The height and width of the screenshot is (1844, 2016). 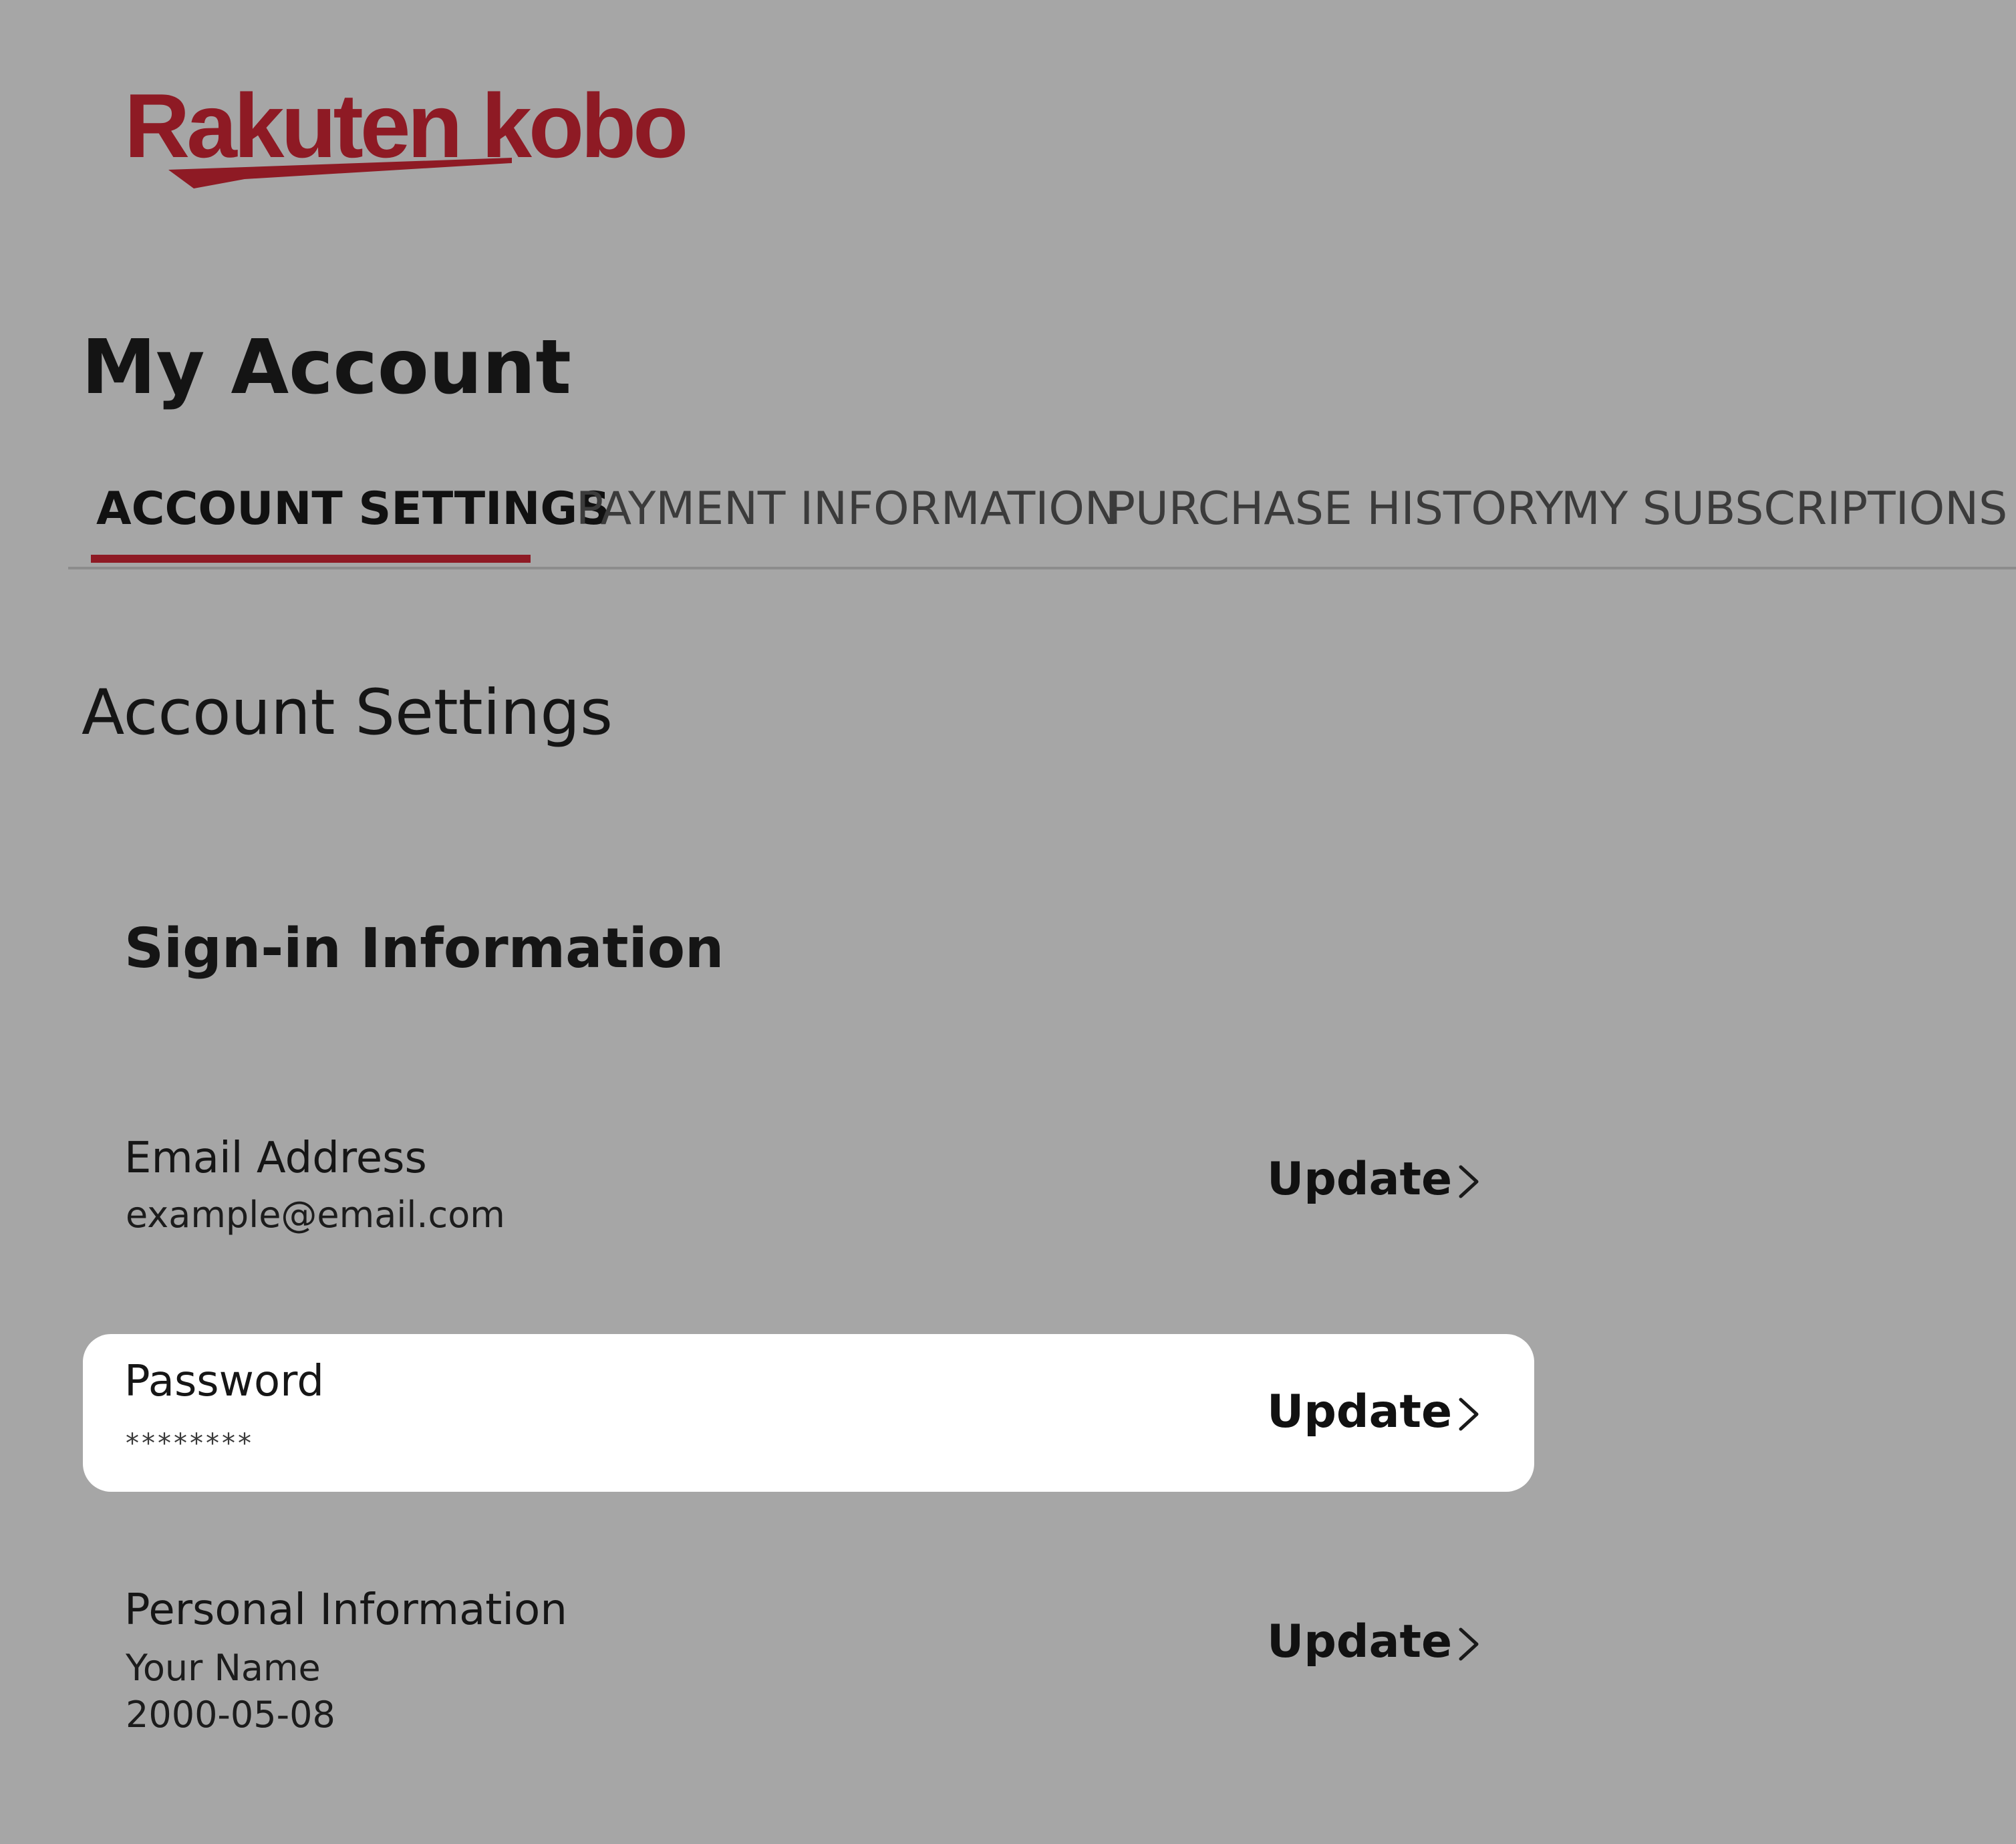 What do you see at coordinates (1335, 517) in the screenshot?
I see `tab-purchase-history: PURCHASE HISTORY` at bounding box center [1335, 517].